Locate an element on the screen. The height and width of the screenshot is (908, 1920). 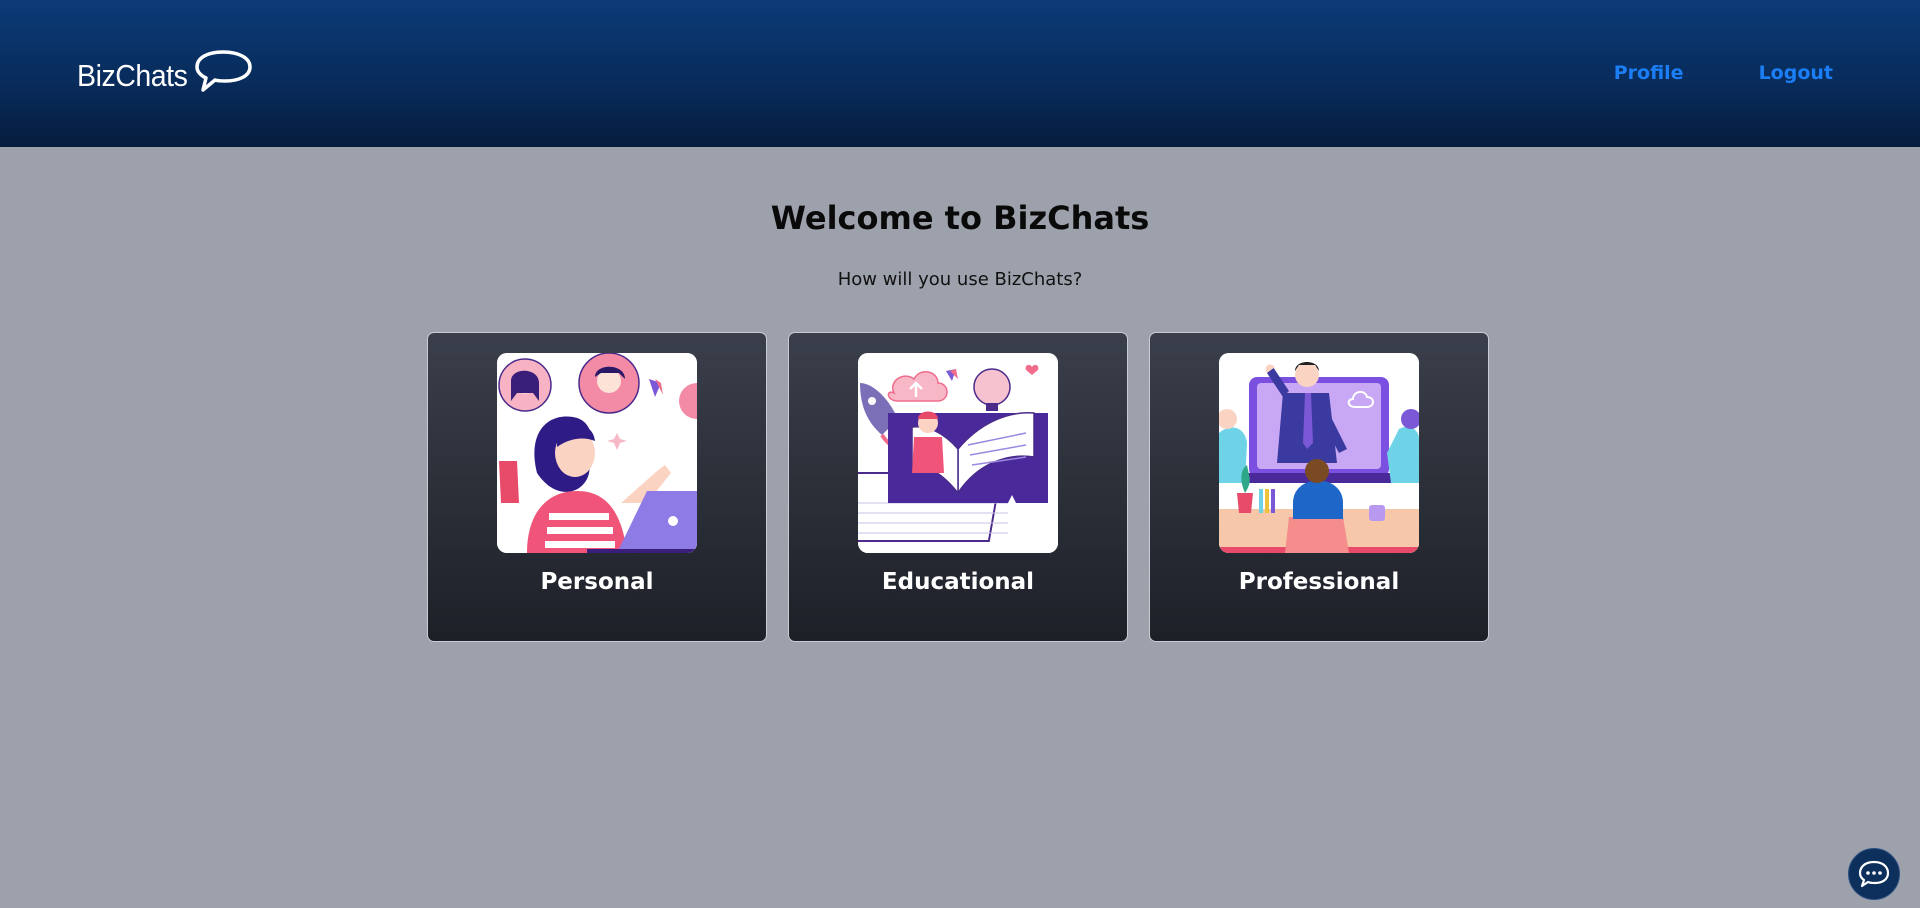
personal-label: Personal is located at coordinates (597, 582).